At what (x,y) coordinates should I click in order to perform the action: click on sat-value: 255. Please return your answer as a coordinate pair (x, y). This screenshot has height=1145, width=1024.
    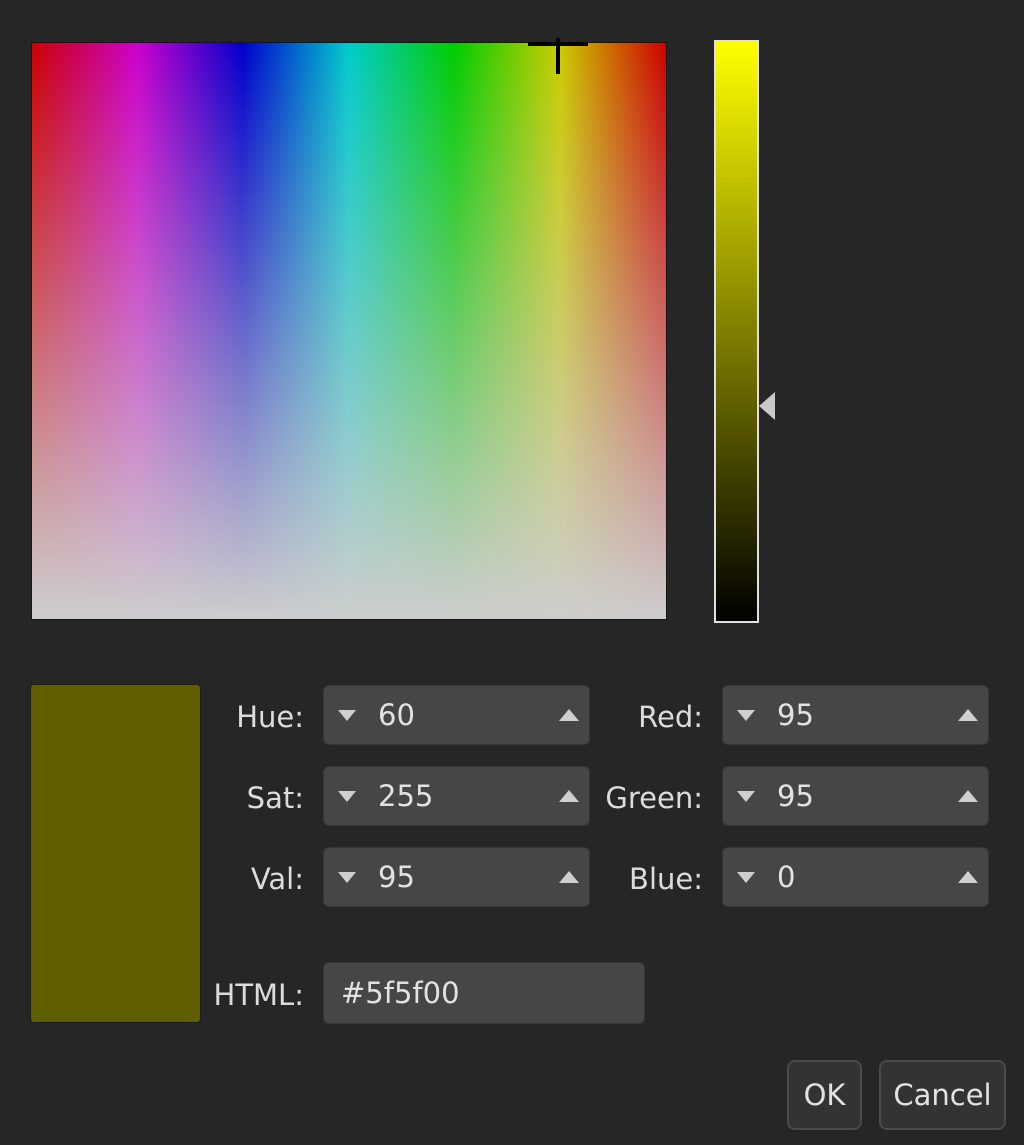
    Looking at the image, I should click on (405, 796).